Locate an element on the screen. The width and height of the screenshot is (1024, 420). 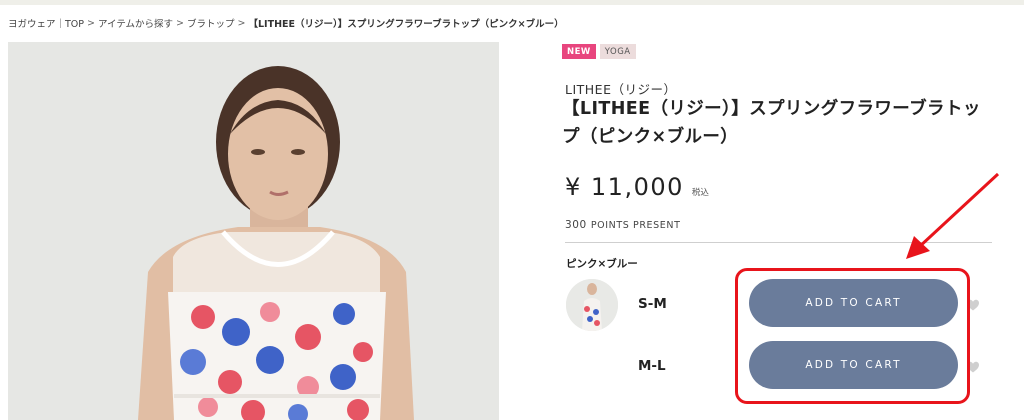
tax-label: 税込 is located at coordinates (700, 193).